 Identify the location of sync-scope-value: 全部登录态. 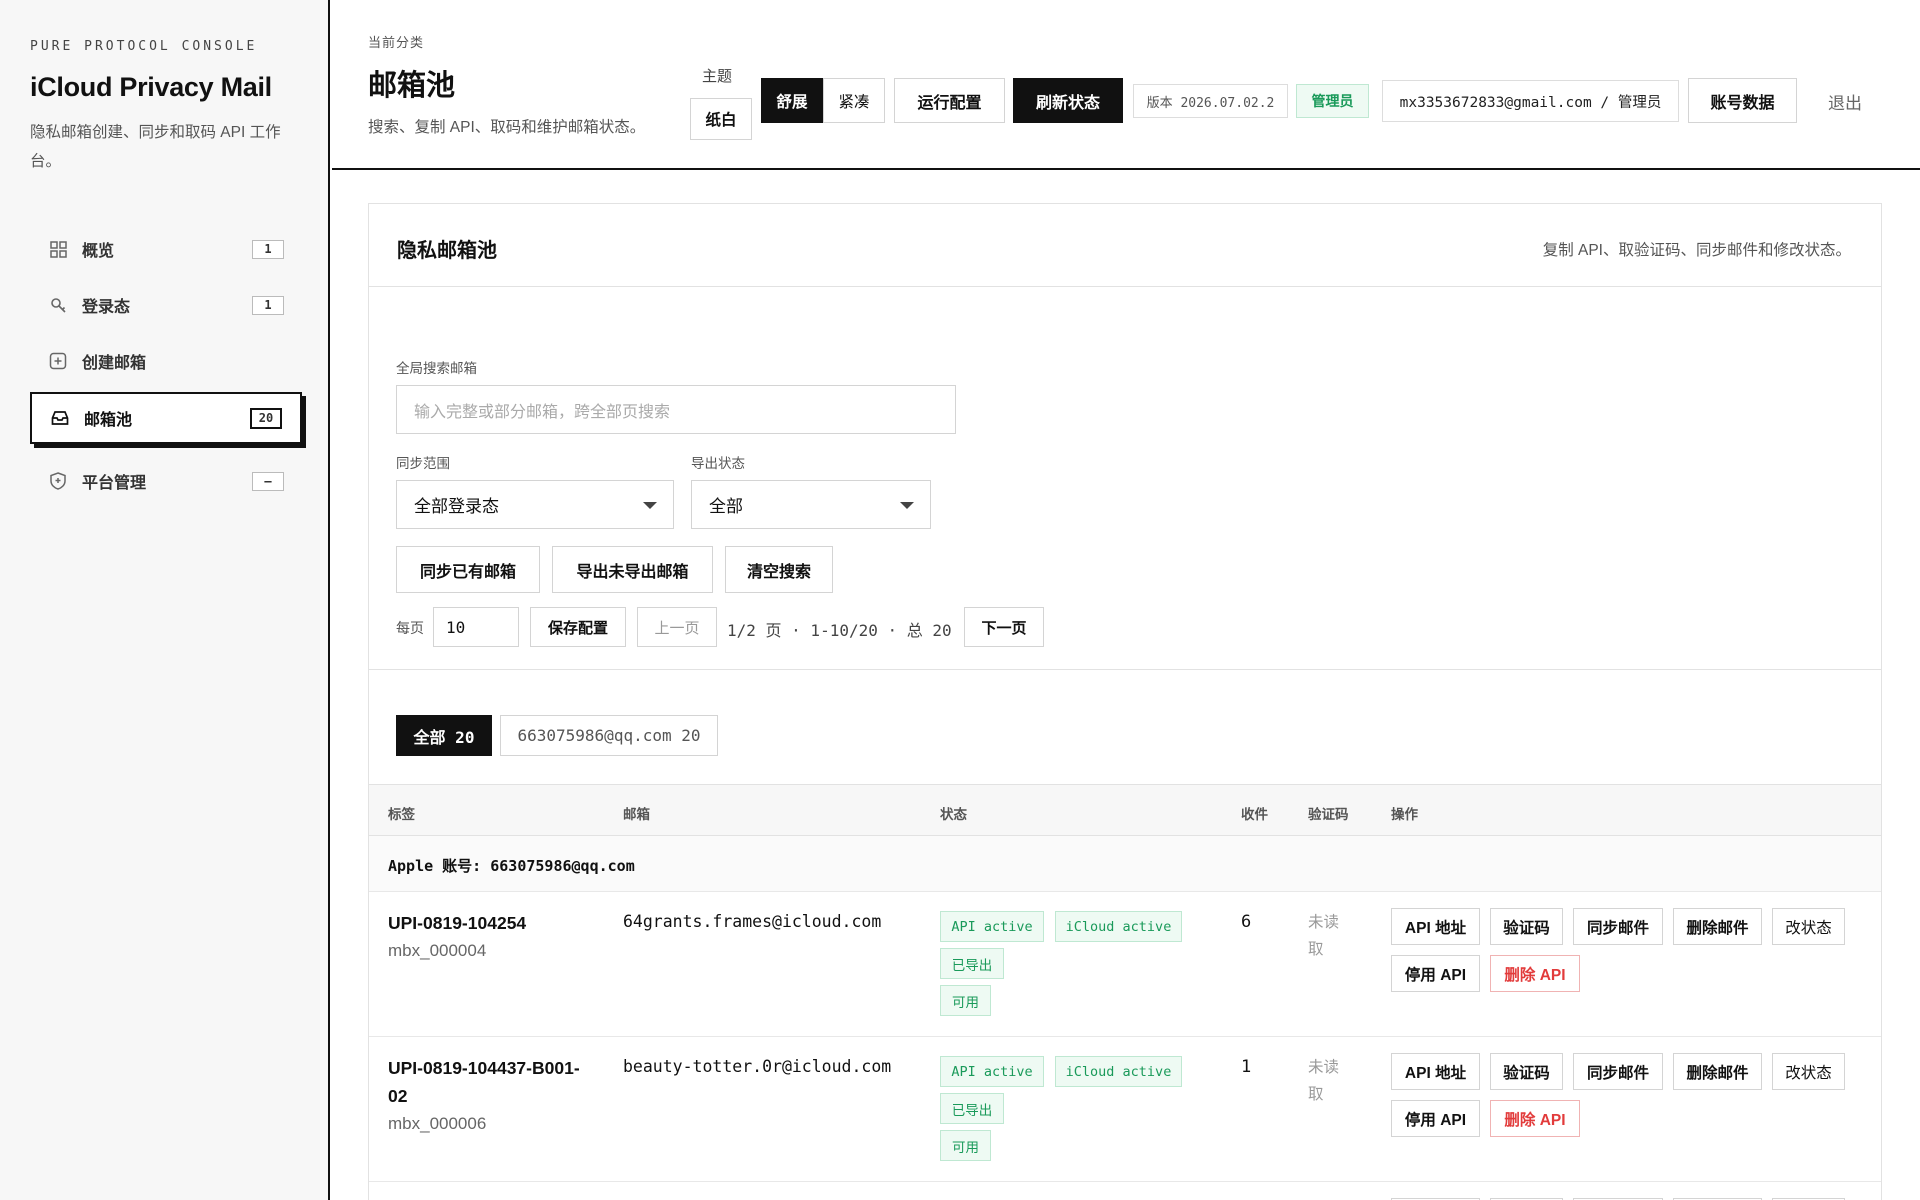
(456, 506).